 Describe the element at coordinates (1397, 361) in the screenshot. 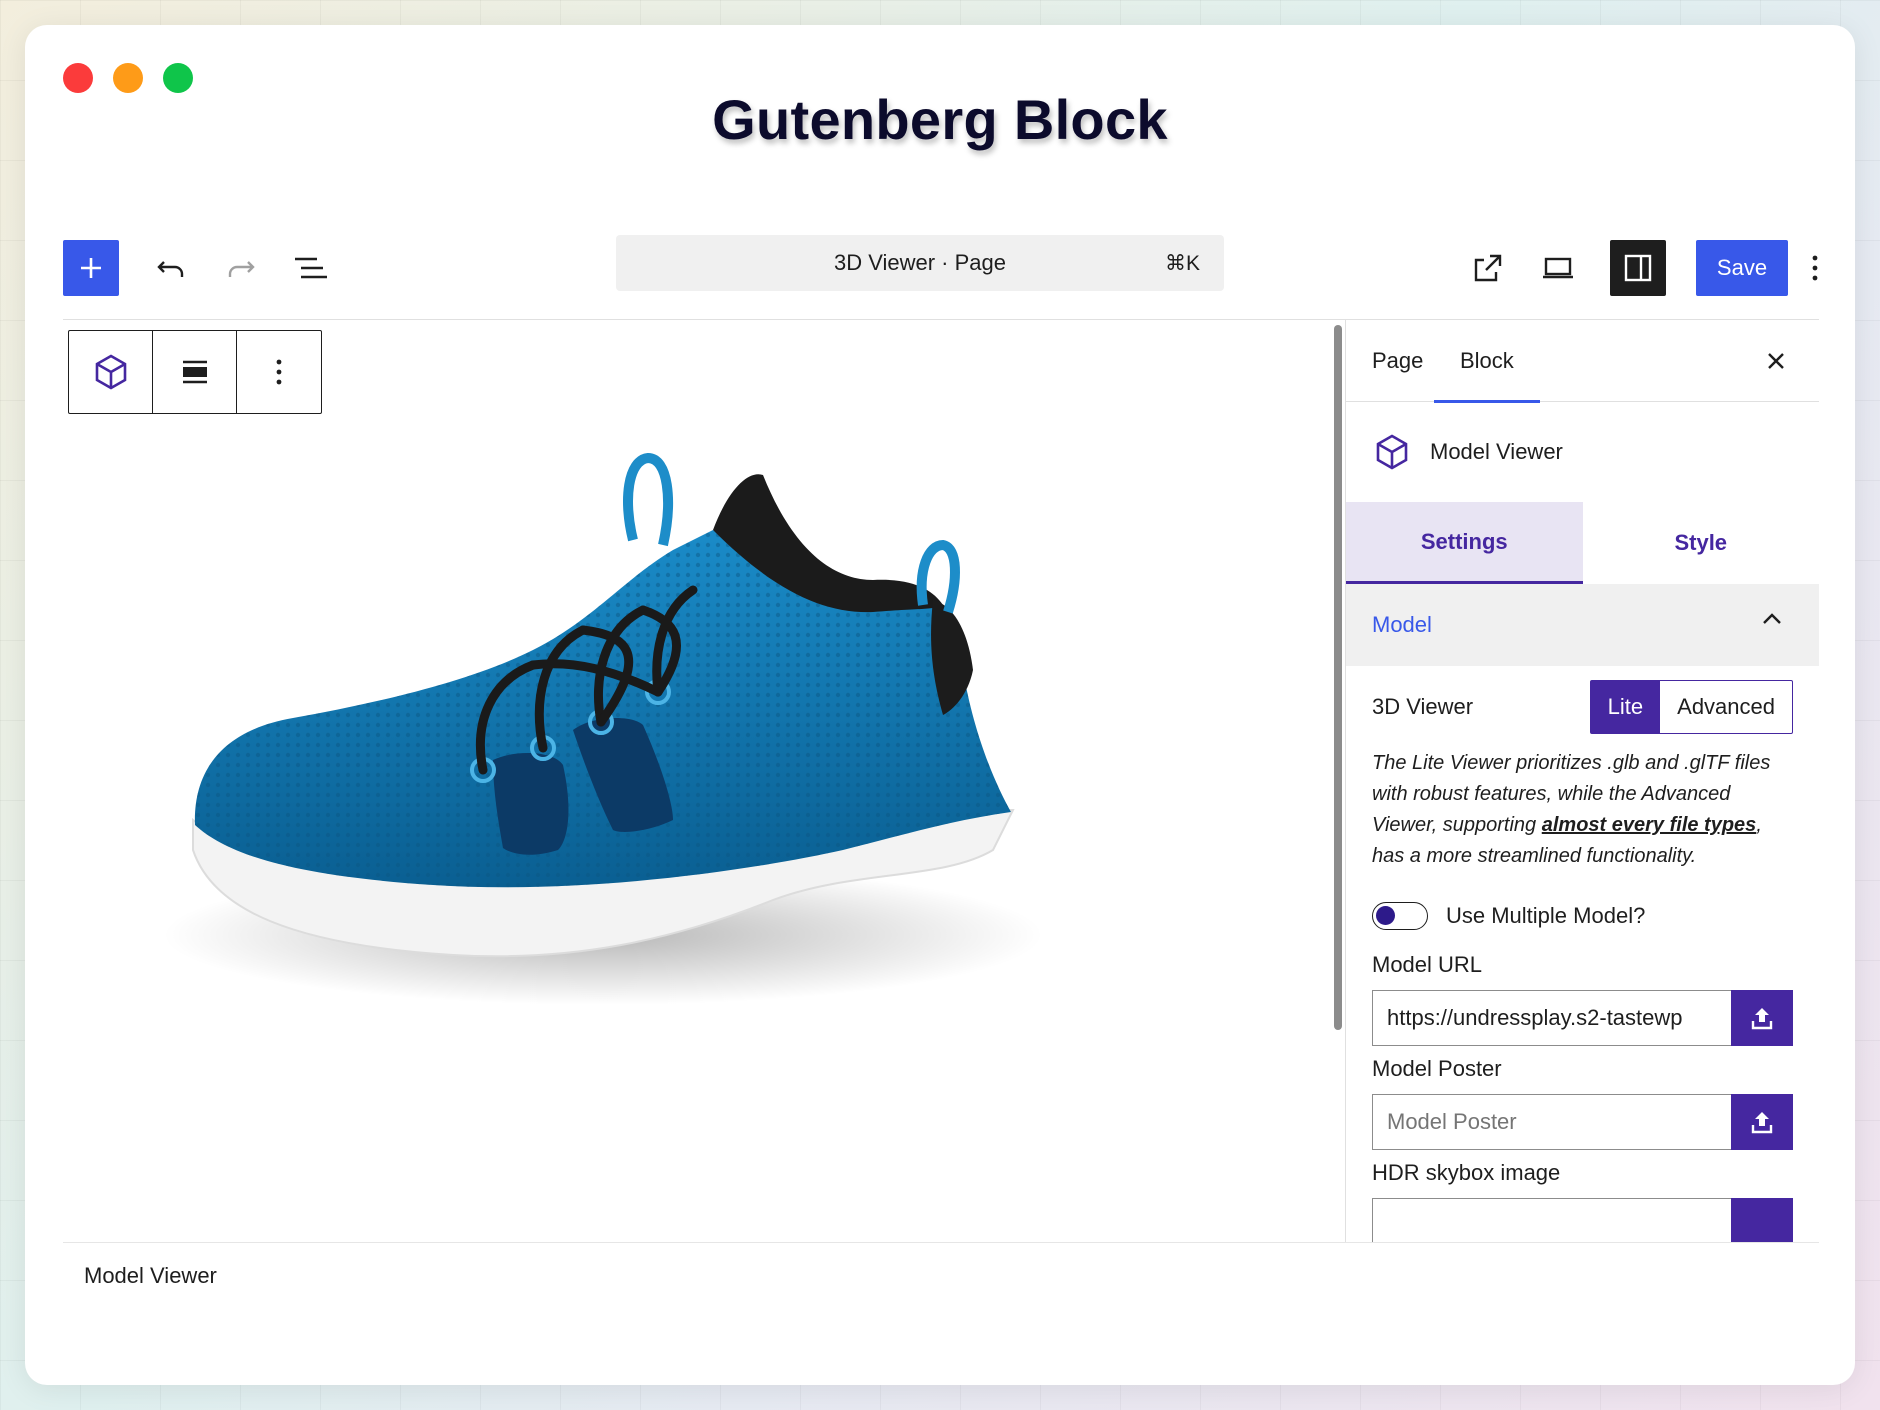

I see `tab-page: Page` at that location.